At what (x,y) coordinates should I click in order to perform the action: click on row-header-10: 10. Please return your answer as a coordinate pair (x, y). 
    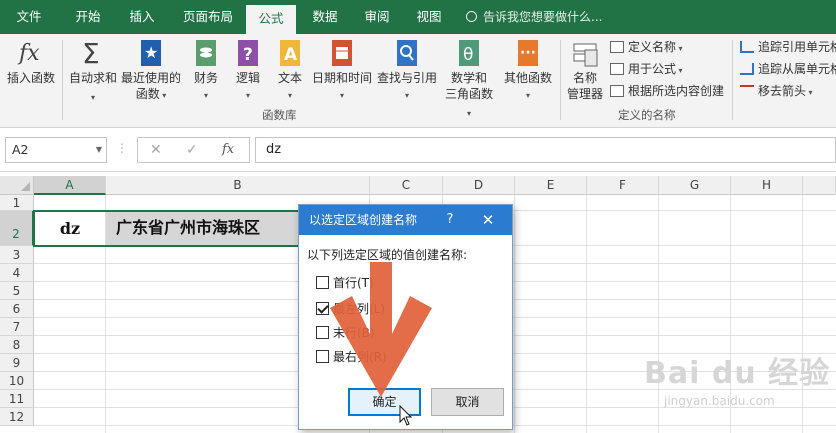
    Looking at the image, I should click on (17, 381).